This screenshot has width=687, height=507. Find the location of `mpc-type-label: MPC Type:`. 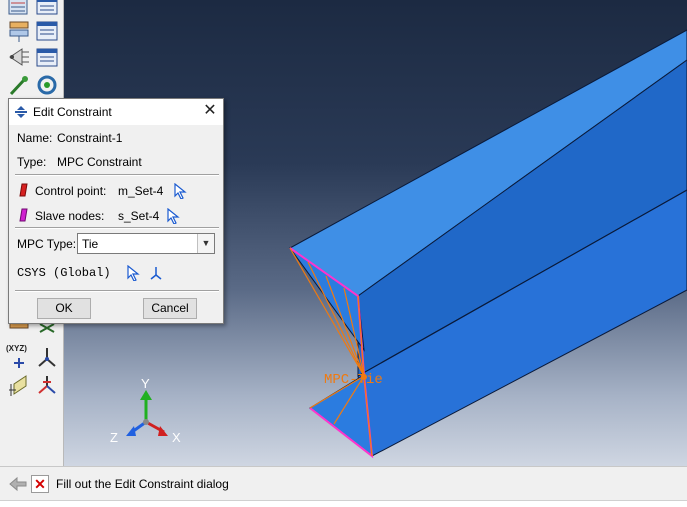

mpc-type-label: MPC Type: is located at coordinates (47, 244).